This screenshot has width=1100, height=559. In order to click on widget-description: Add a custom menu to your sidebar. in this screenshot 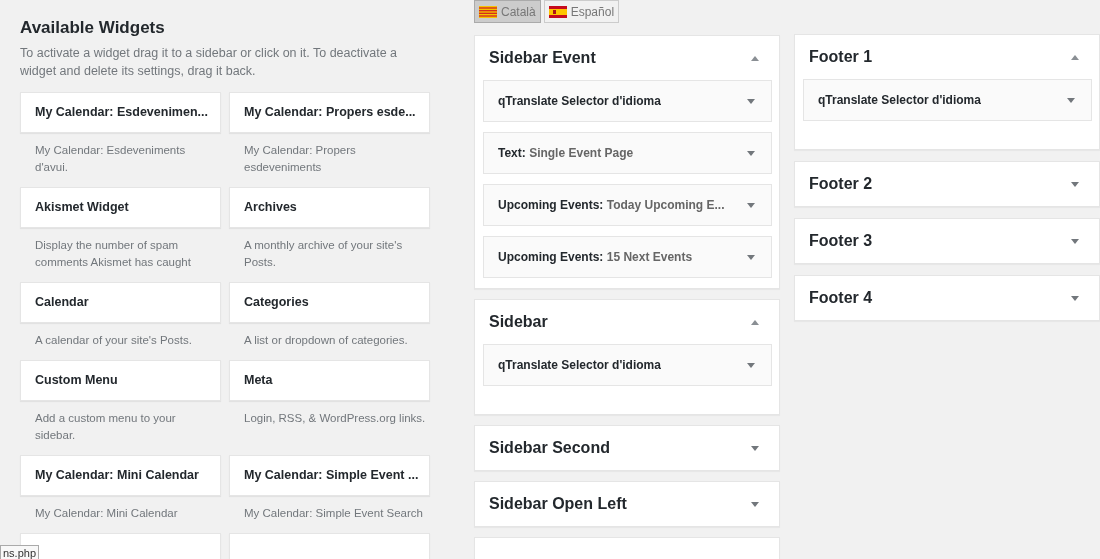, I will do `click(105, 427)`.